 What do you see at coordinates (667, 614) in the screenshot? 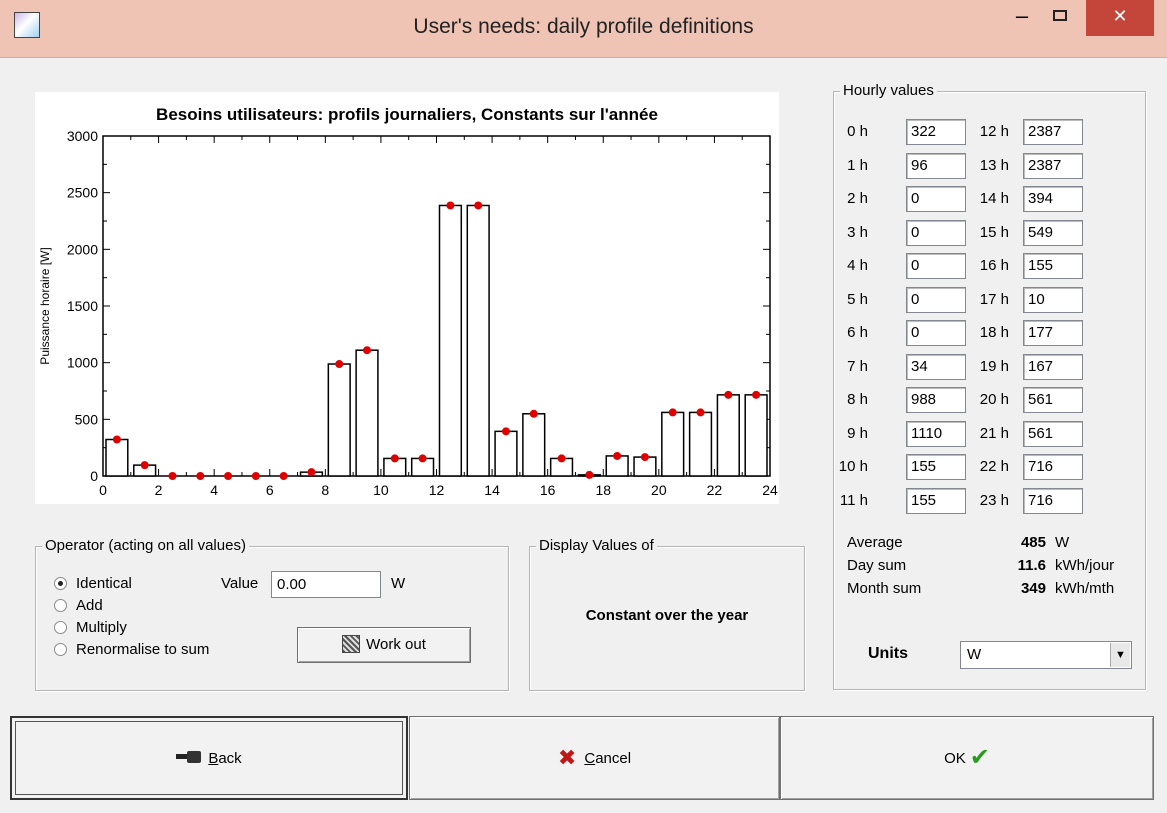
I see `display-values-group: Display Values of Constant over the year` at bounding box center [667, 614].